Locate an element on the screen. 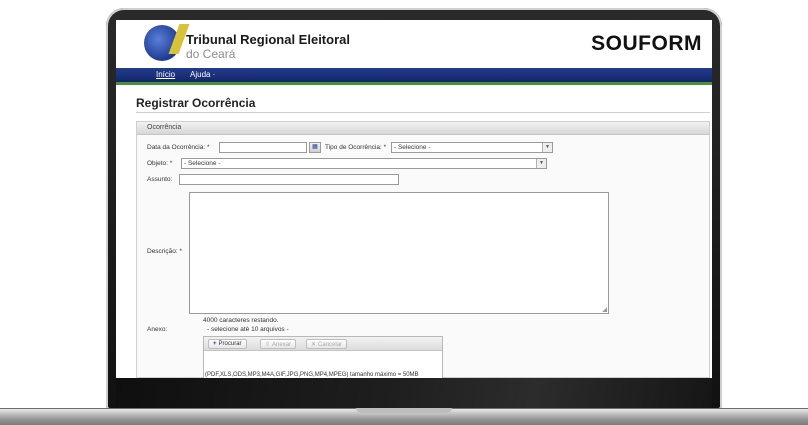 The image size is (808, 425). subject-input is located at coordinates (289, 179).